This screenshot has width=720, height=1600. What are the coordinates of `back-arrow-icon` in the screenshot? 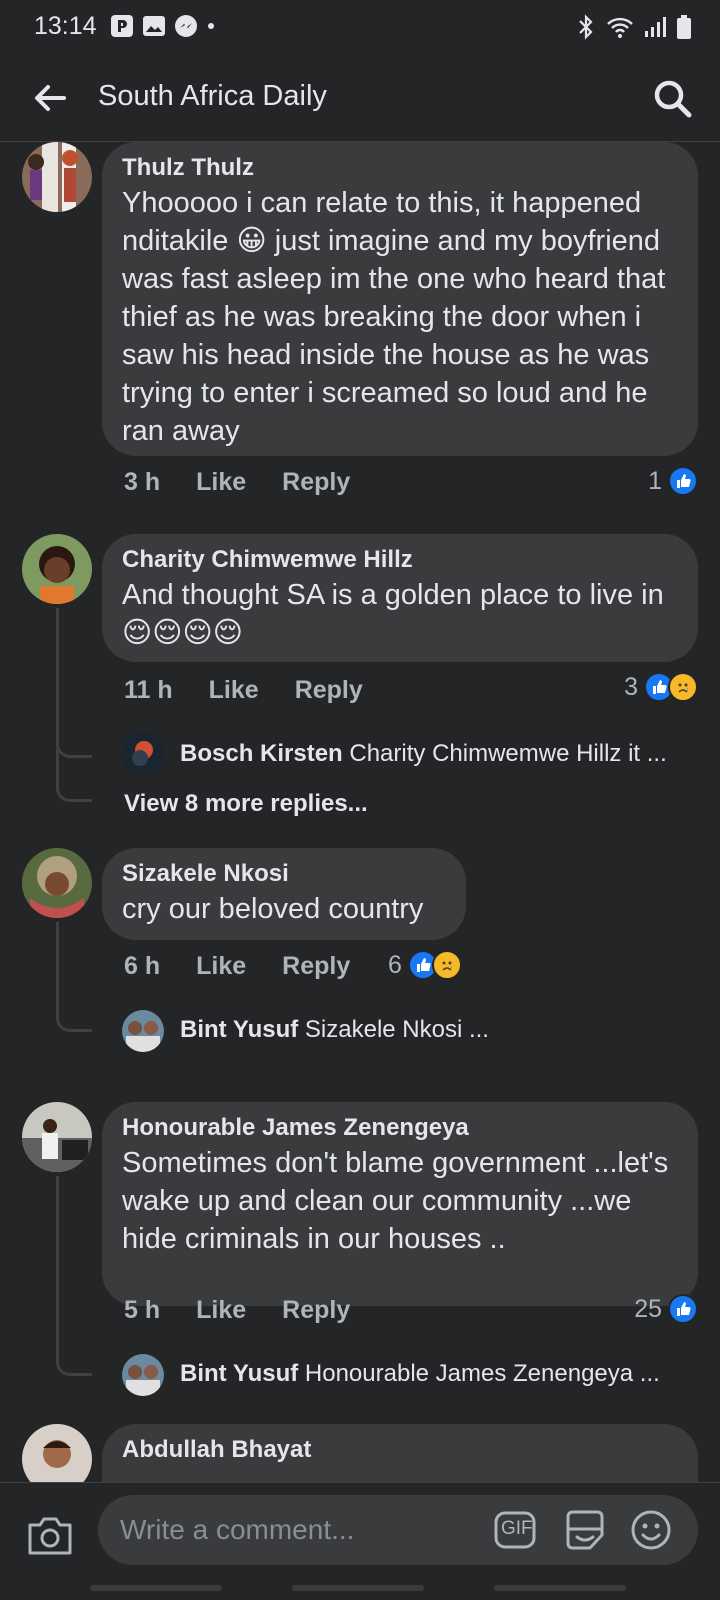 It's located at (50, 98).